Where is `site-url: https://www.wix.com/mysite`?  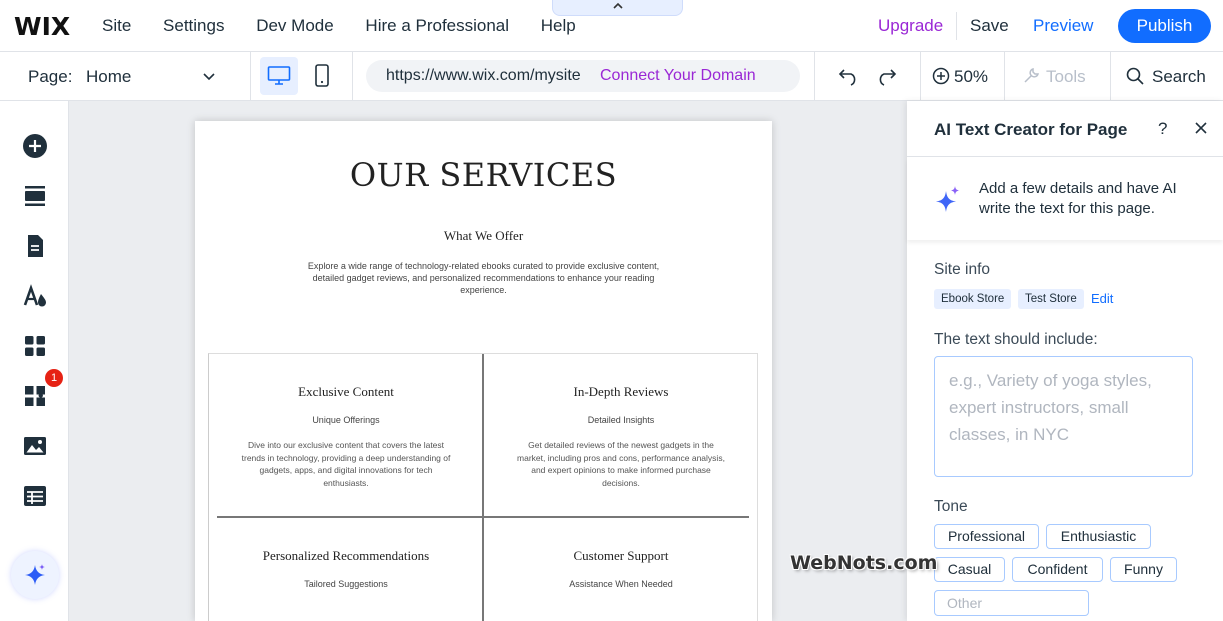
site-url: https://www.wix.com/mysite is located at coordinates (483, 75).